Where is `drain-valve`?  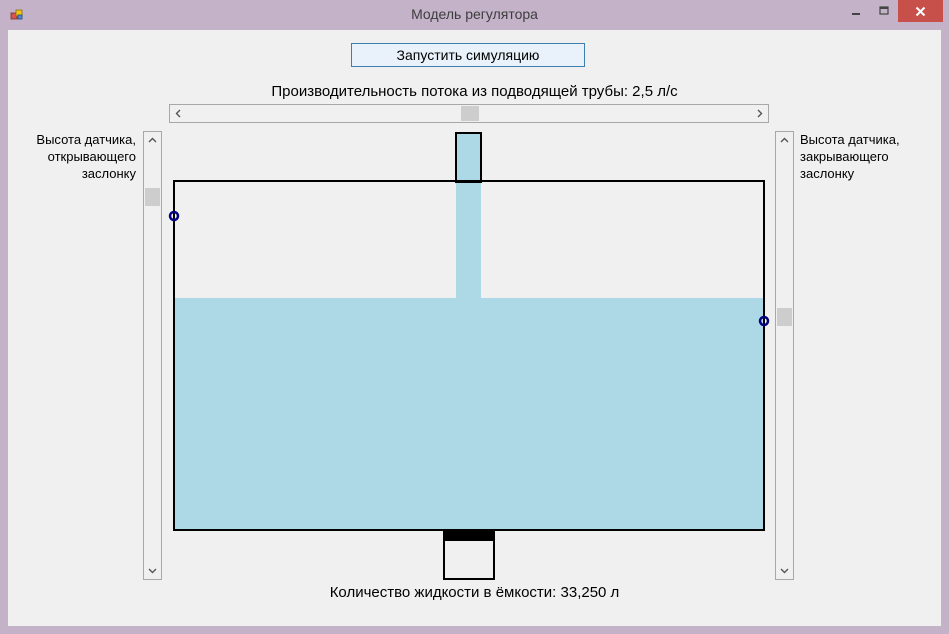
drain-valve is located at coordinates (469, 536).